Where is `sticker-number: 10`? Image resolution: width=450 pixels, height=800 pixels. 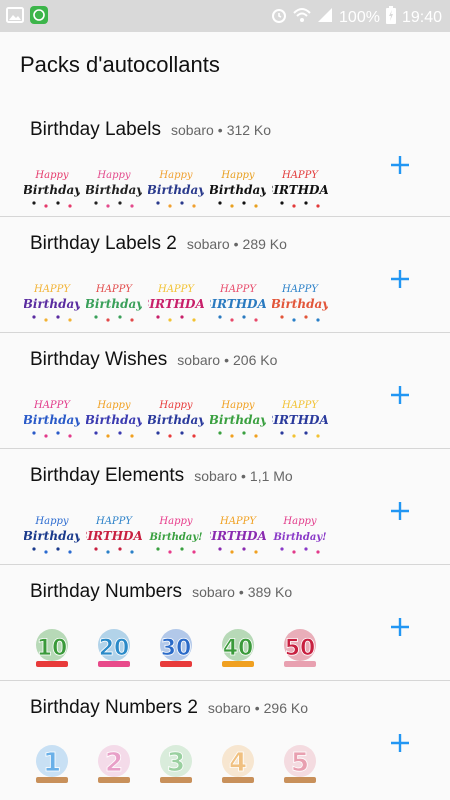 sticker-number: 10 is located at coordinates (52, 648).